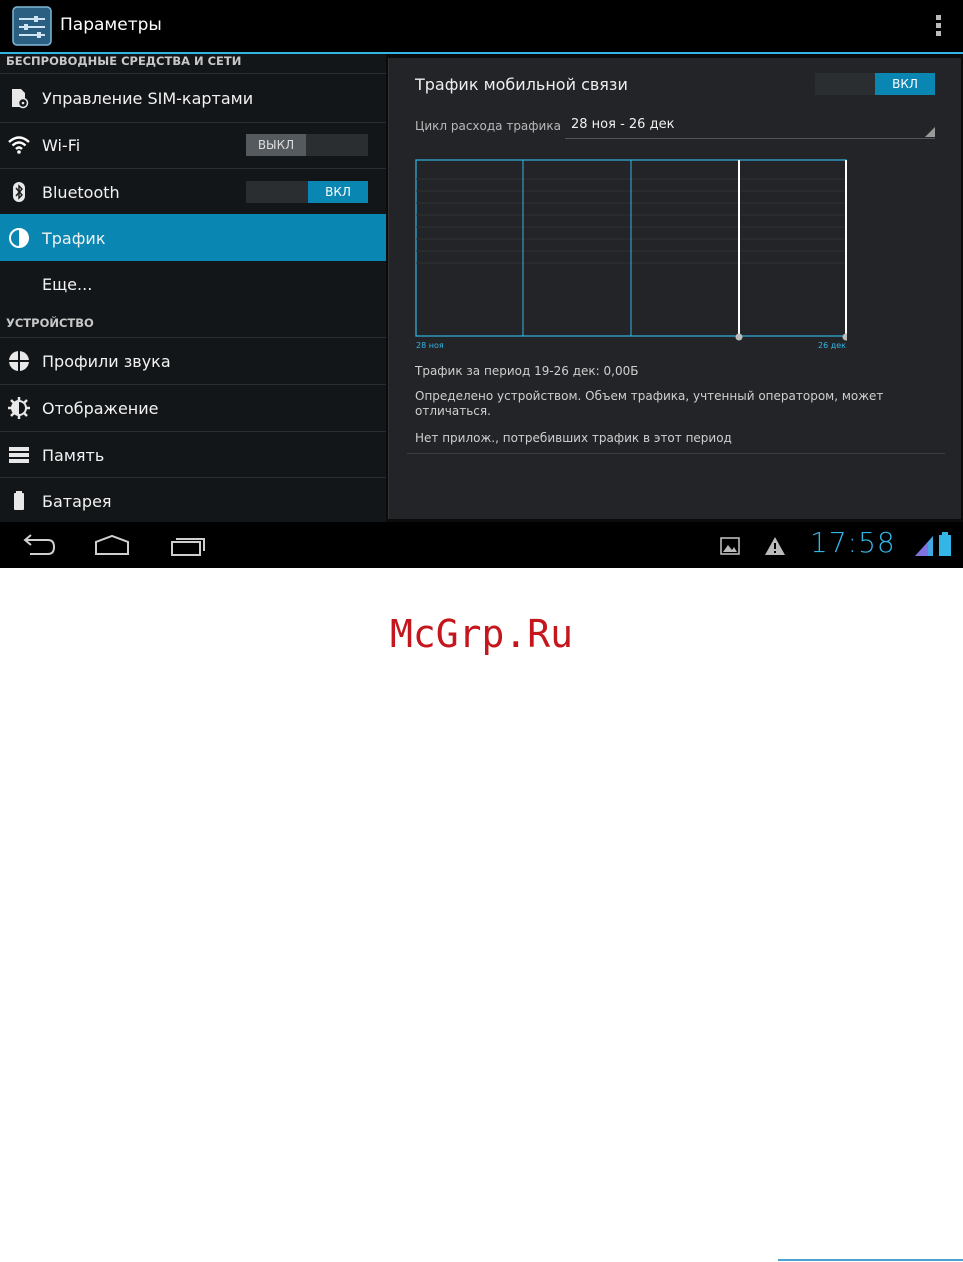  Describe the element at coordinates (193, 360) in the screenshot. I see `sidebar-item-sound: Профили звука` at that location.